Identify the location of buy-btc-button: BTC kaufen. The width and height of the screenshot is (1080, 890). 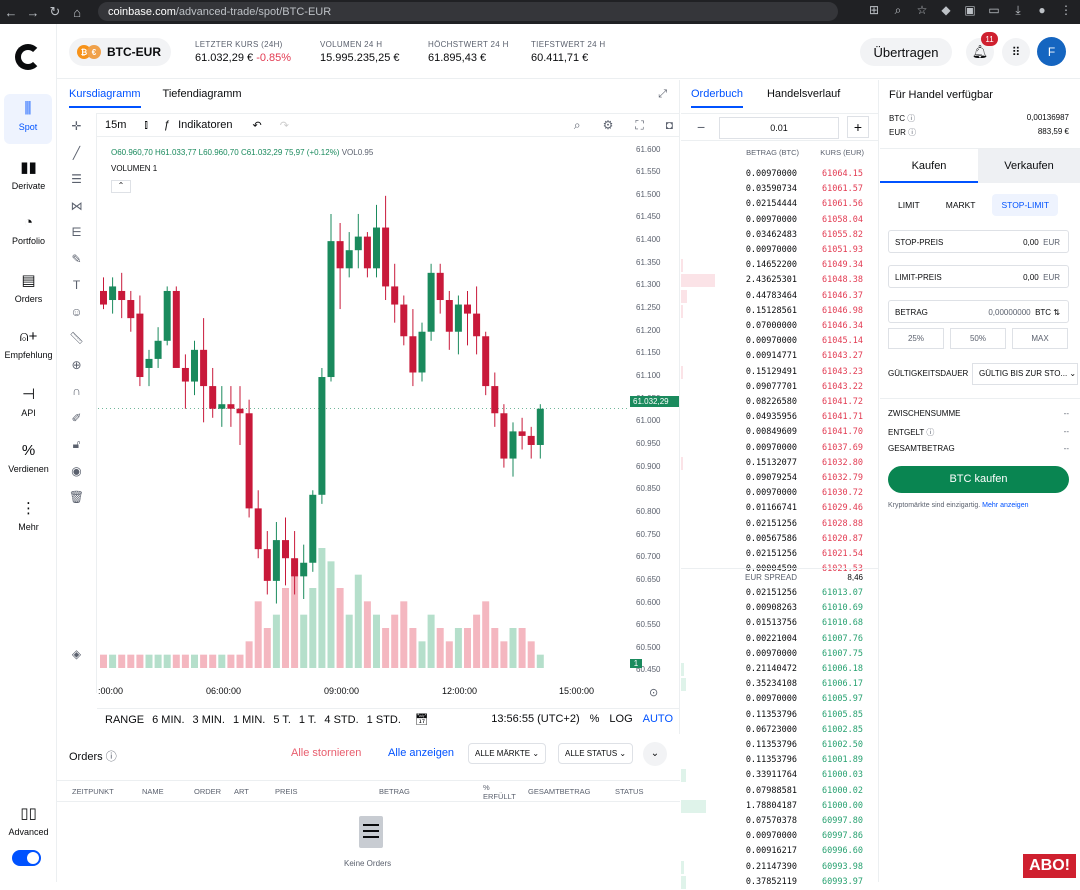
(978, 479).